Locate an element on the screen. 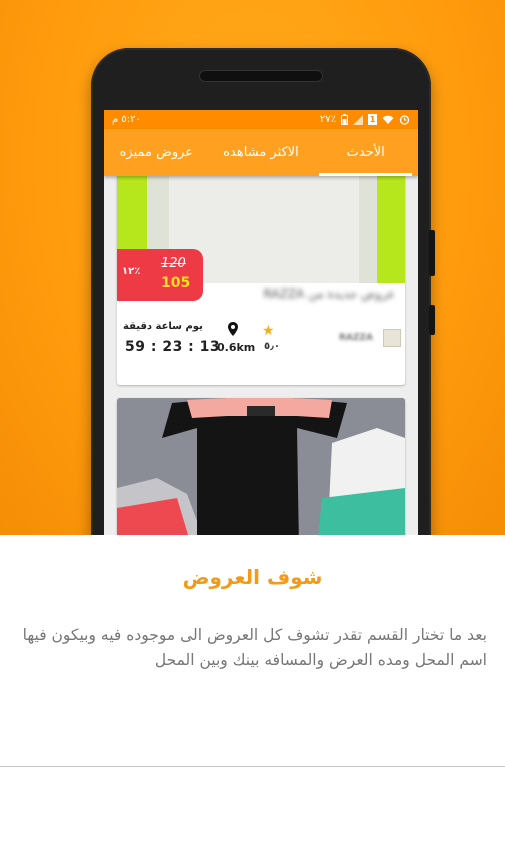  phone-volume-button is located at coordinates (432, 253).